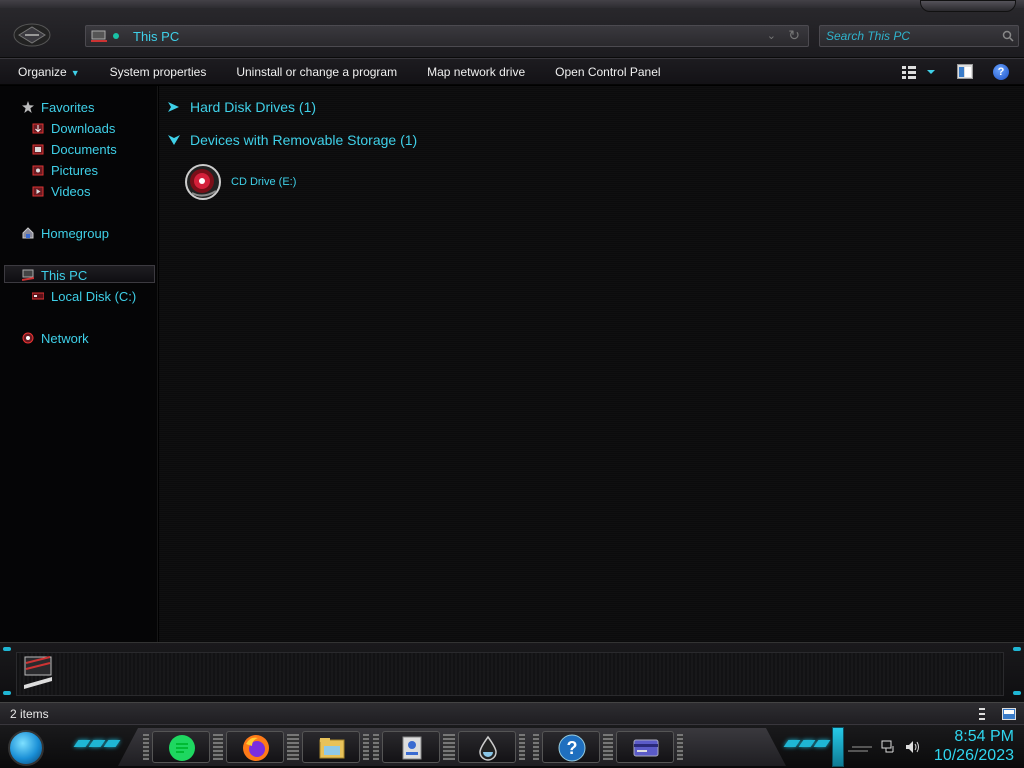 This screenshot has height=768, width=1024. Describe the element at coordinates (911, 36) in the screenshot. I see `search-input` at that location.